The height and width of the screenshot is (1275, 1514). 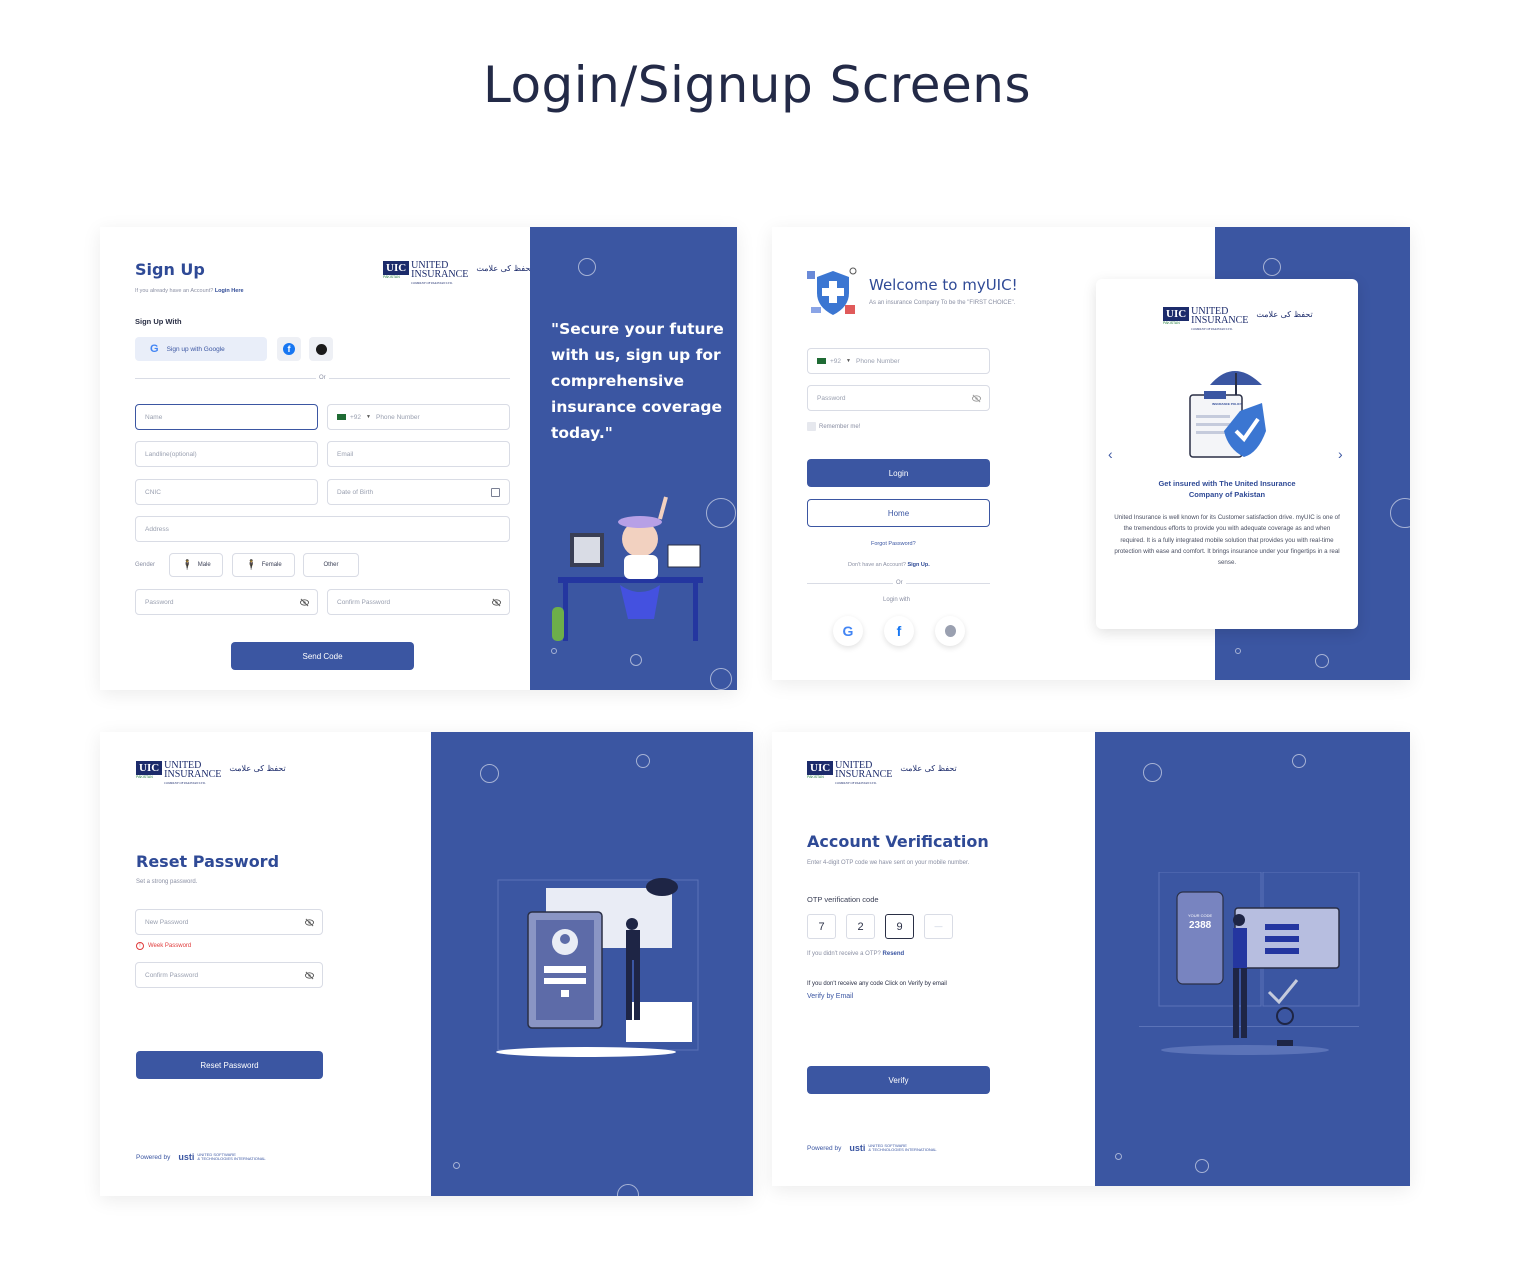 What do you see at coordinates (897, 600) in the screenshot?
I see `login-with-label: Login with` at bounding box center [897, 600].